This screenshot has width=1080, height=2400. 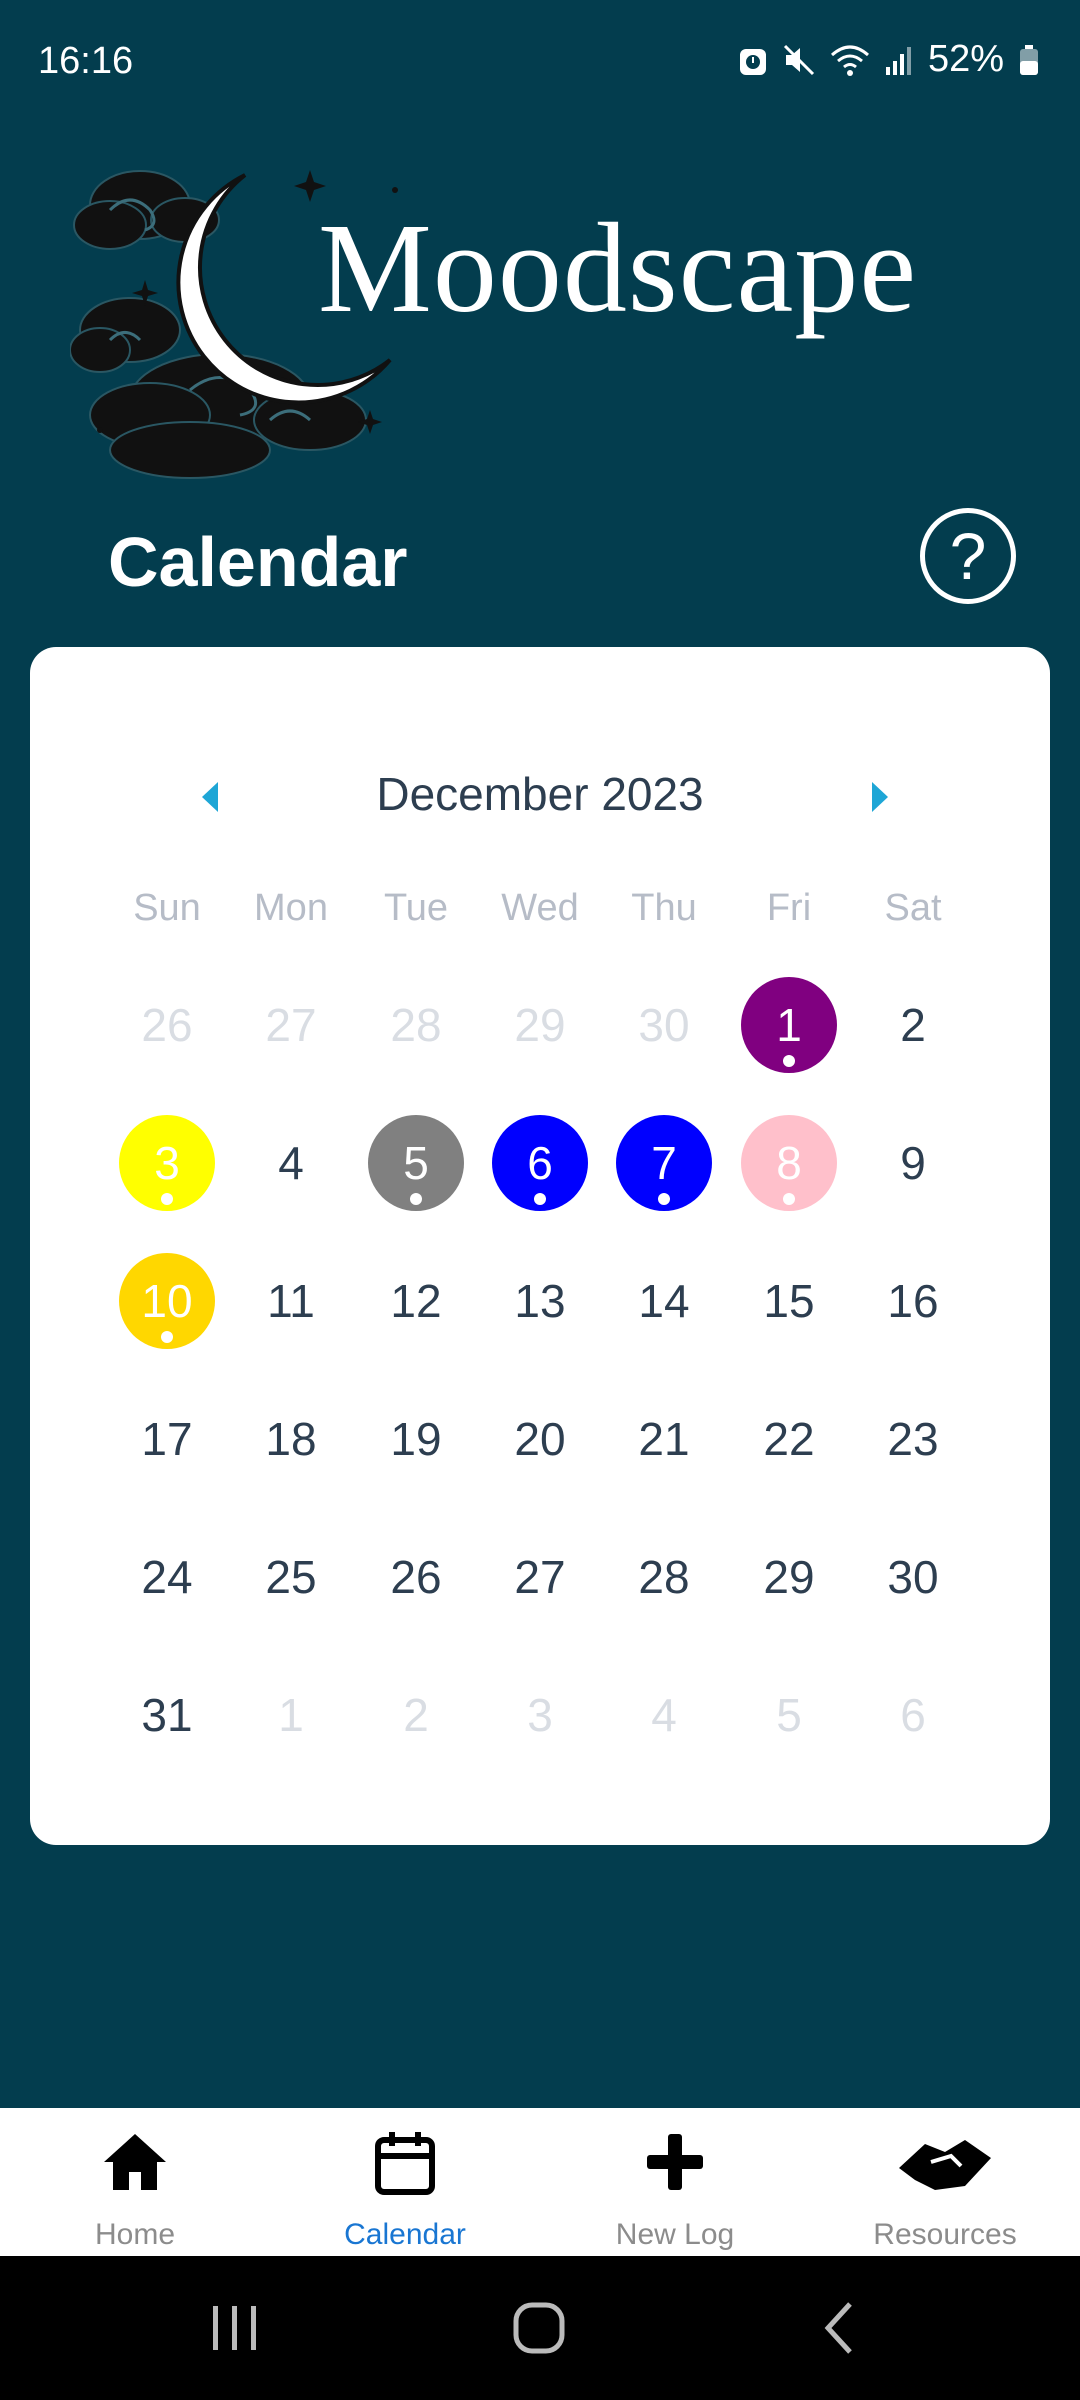 I want to click on day-cell: 17, so click(x=167, y=1439).